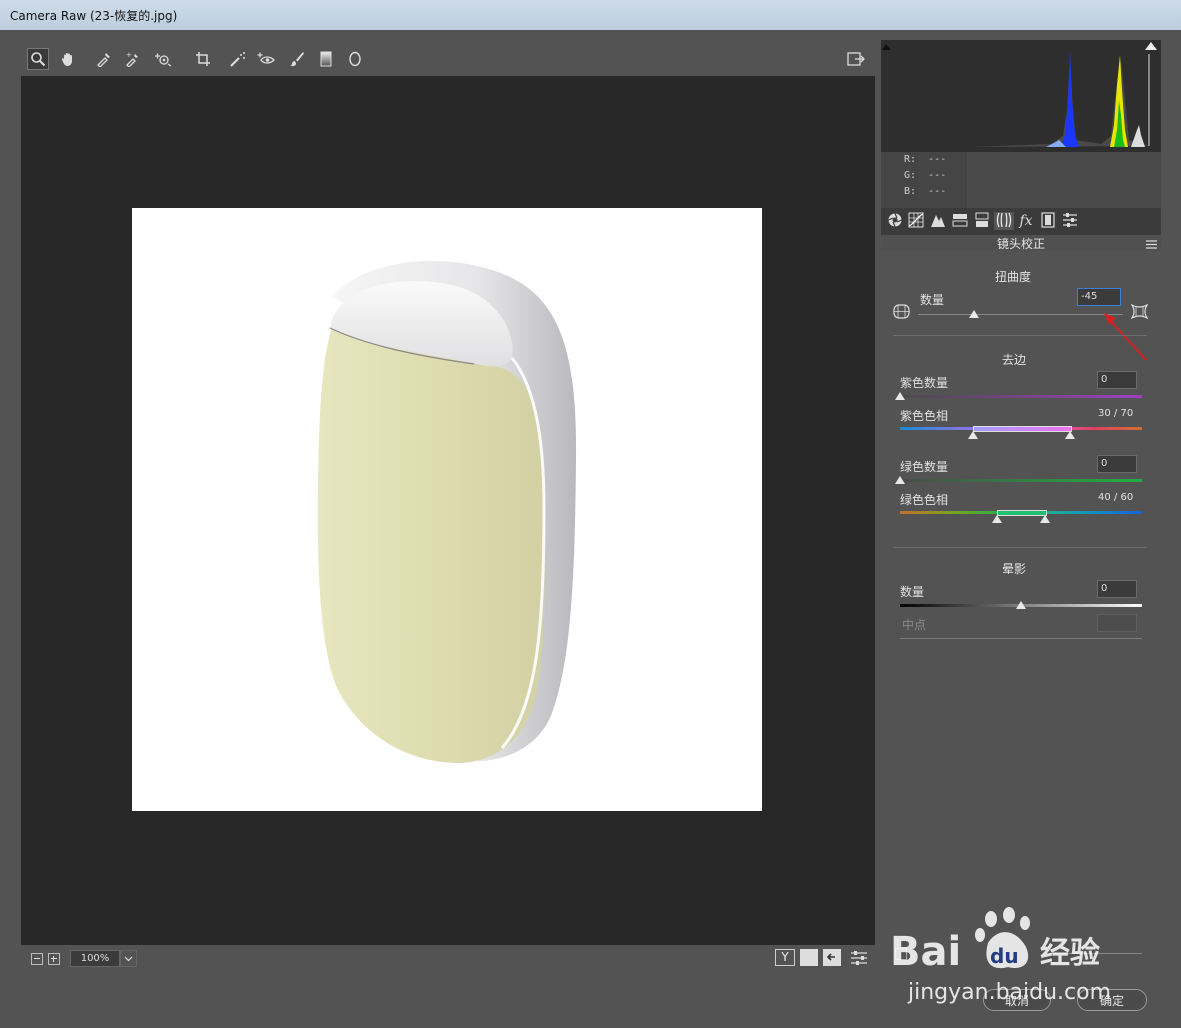 This screenshot has width=1181, height=1028. Describe the element at coordinates (95, 958) in the screenshot. I see `zoom-level-field: 100%` at that location.